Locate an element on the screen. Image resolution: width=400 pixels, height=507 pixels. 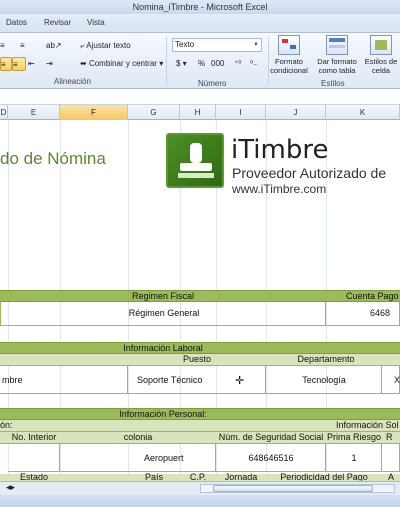
laboral-left-cell: mbre is located at coordinates (64, 380).